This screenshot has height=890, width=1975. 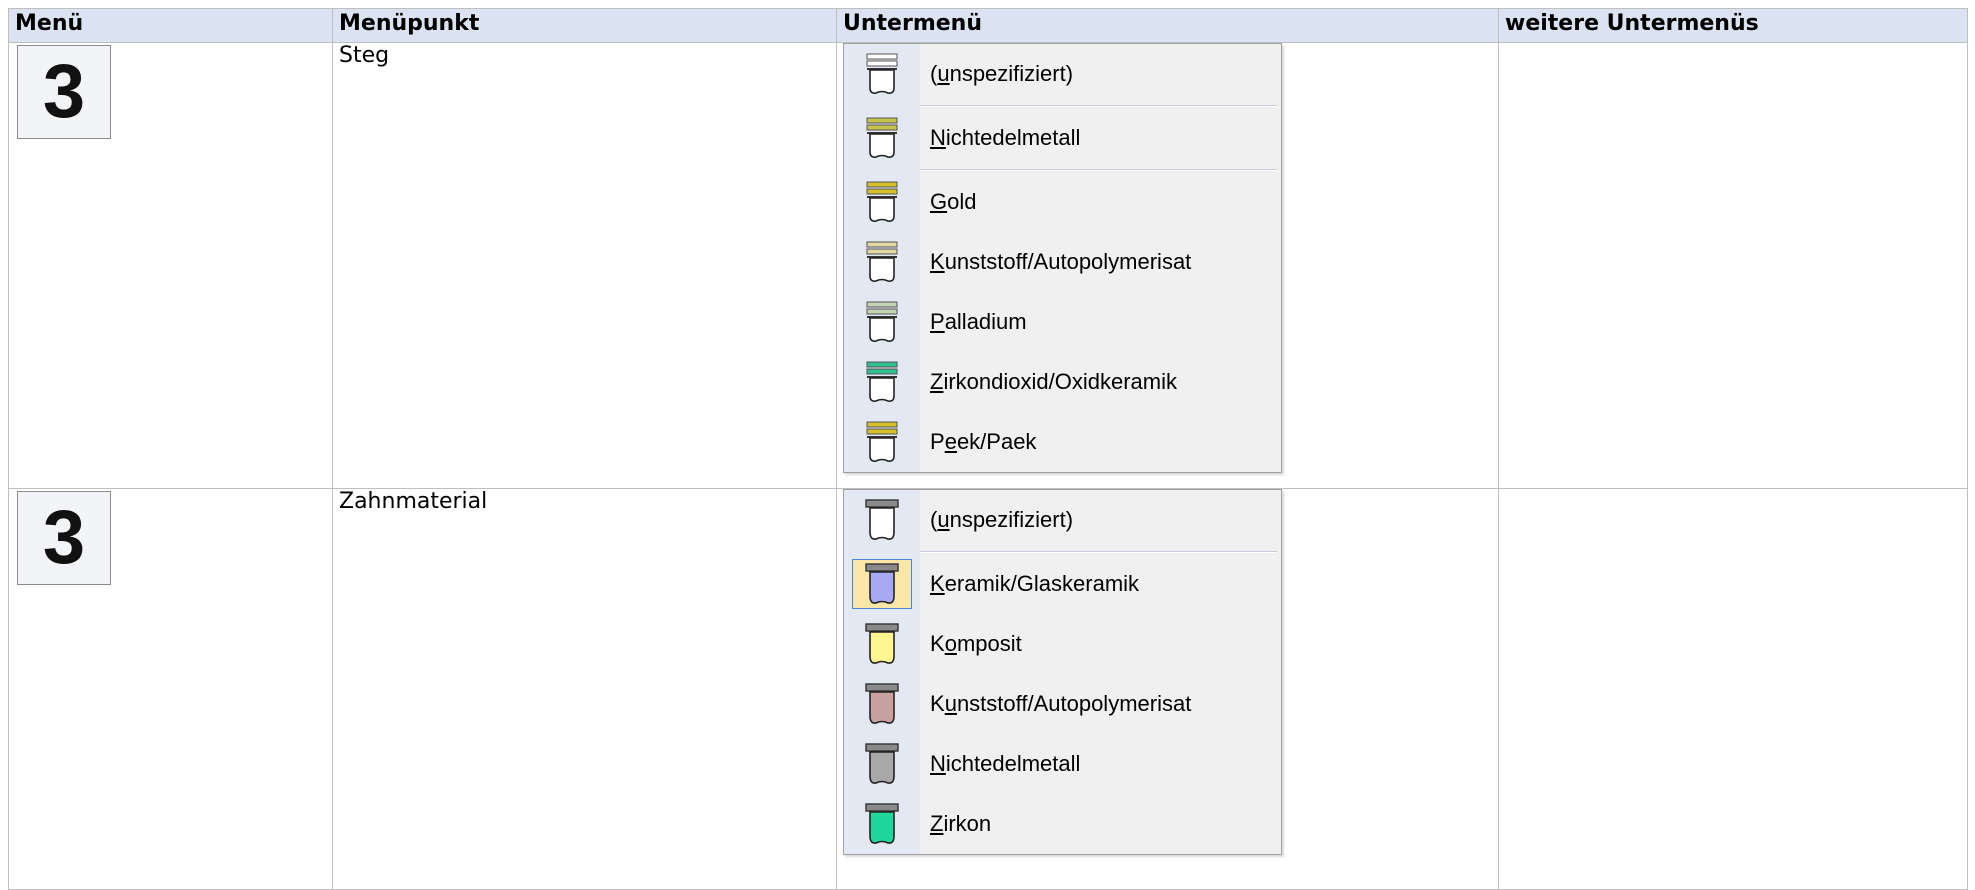 What do you see at coordinates (882, 322) in the screenshot?
I see `bar-palladium-icon` at bounding box center [882, 322].